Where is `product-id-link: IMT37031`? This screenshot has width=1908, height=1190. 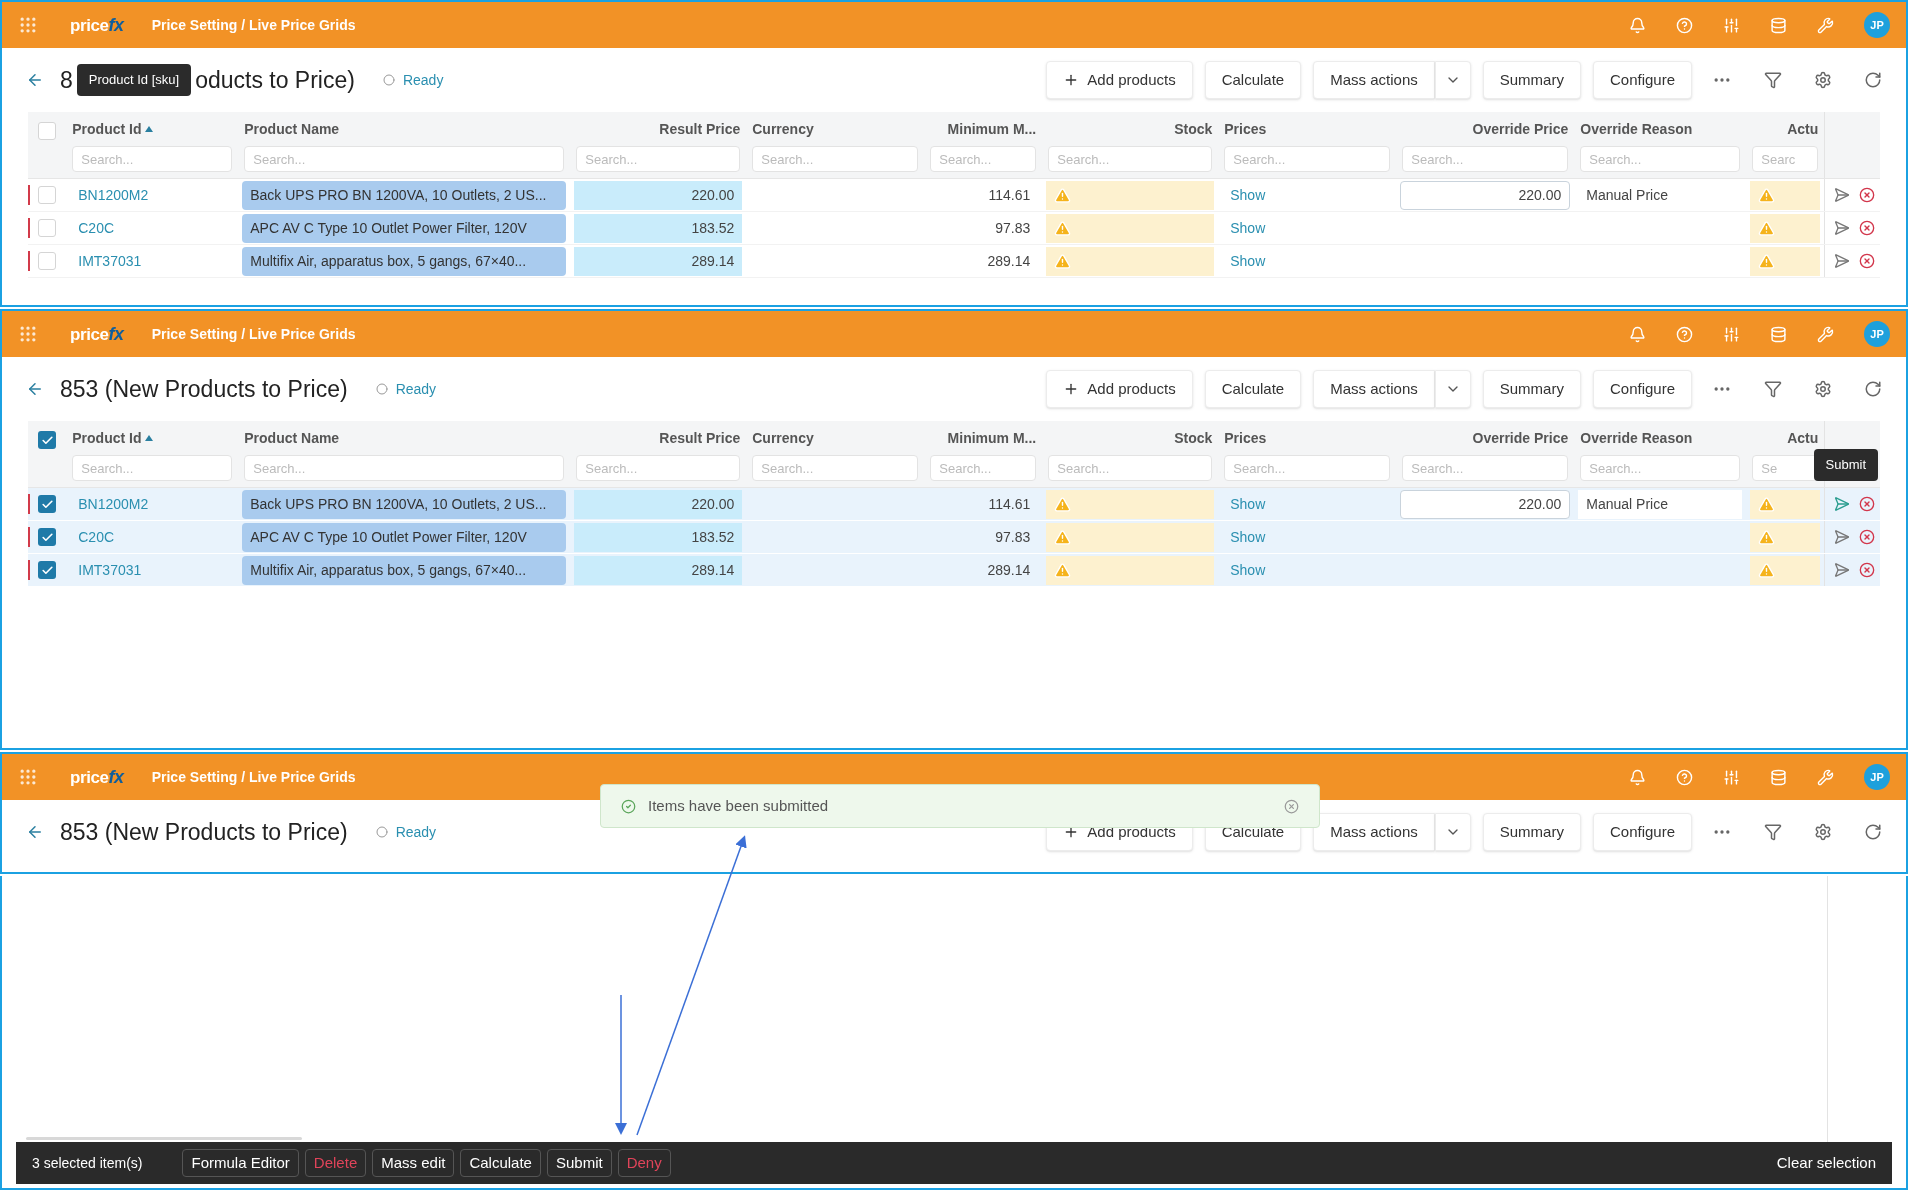 product-id-link: IMT37031 is located at coordinates (110, 261).